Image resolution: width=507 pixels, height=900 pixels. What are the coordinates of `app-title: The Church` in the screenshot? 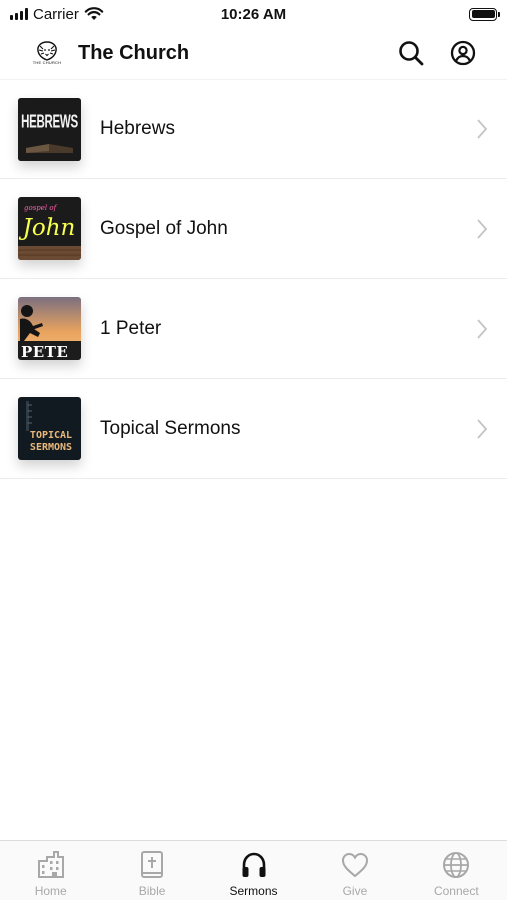 It's located at (134, 52).